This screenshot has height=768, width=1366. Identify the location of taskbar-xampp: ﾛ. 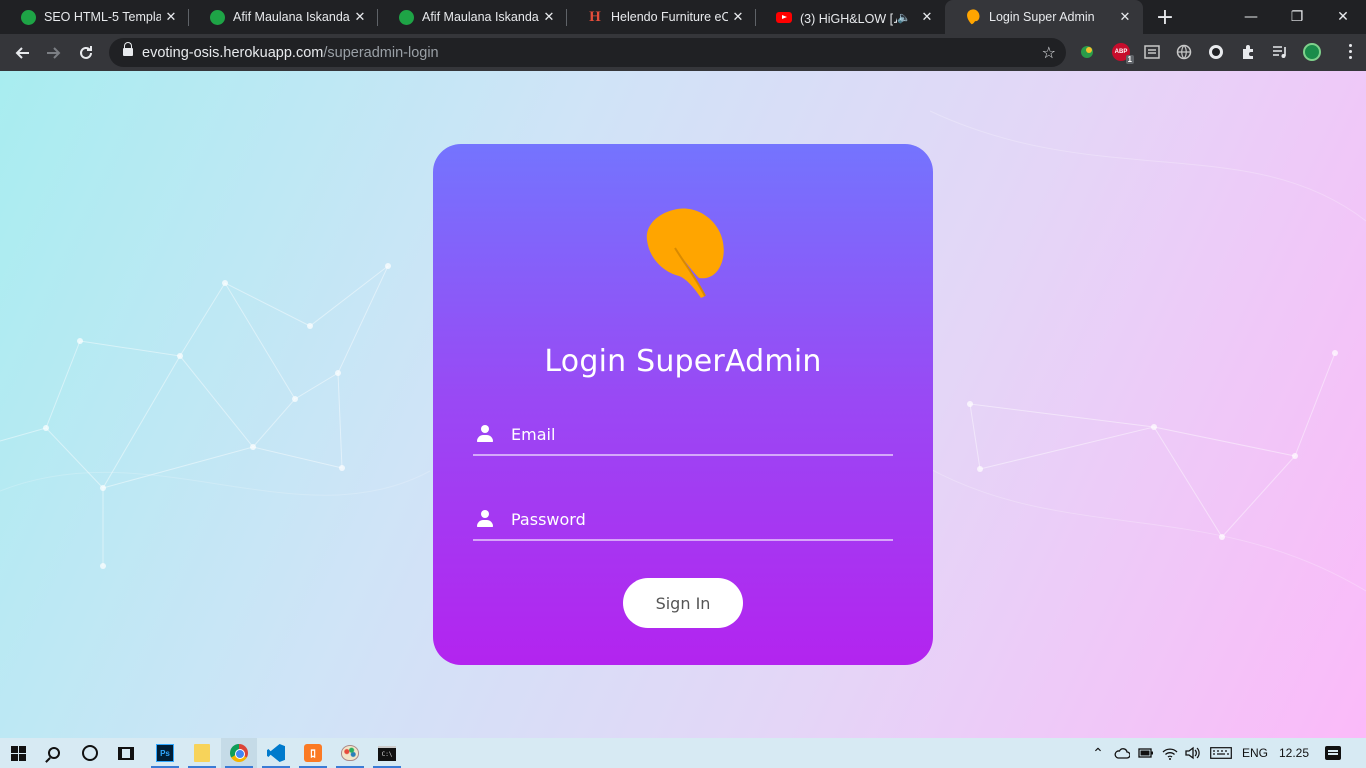
(313, 753).